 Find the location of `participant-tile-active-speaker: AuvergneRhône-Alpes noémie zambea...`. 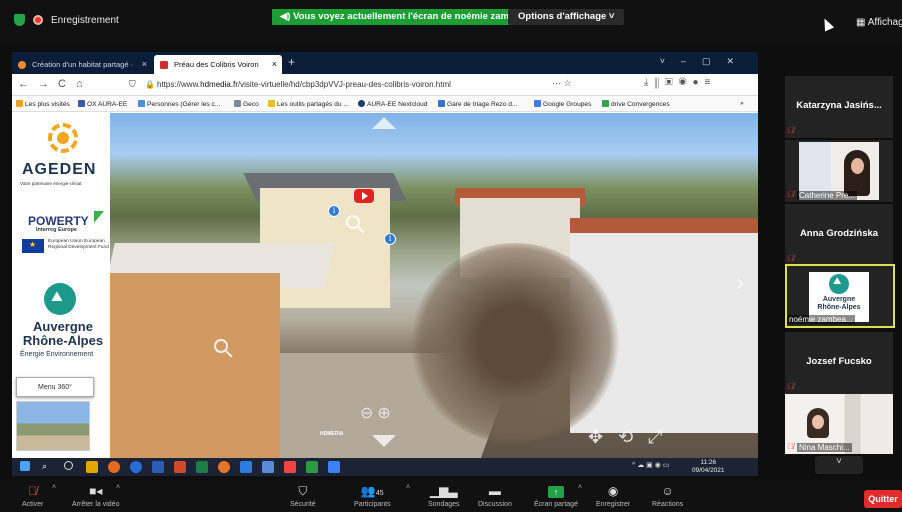

participant-tile-active-speaker: AuvergneRhône-Alpes noémie zambea... is located at coordinates (840, 296).